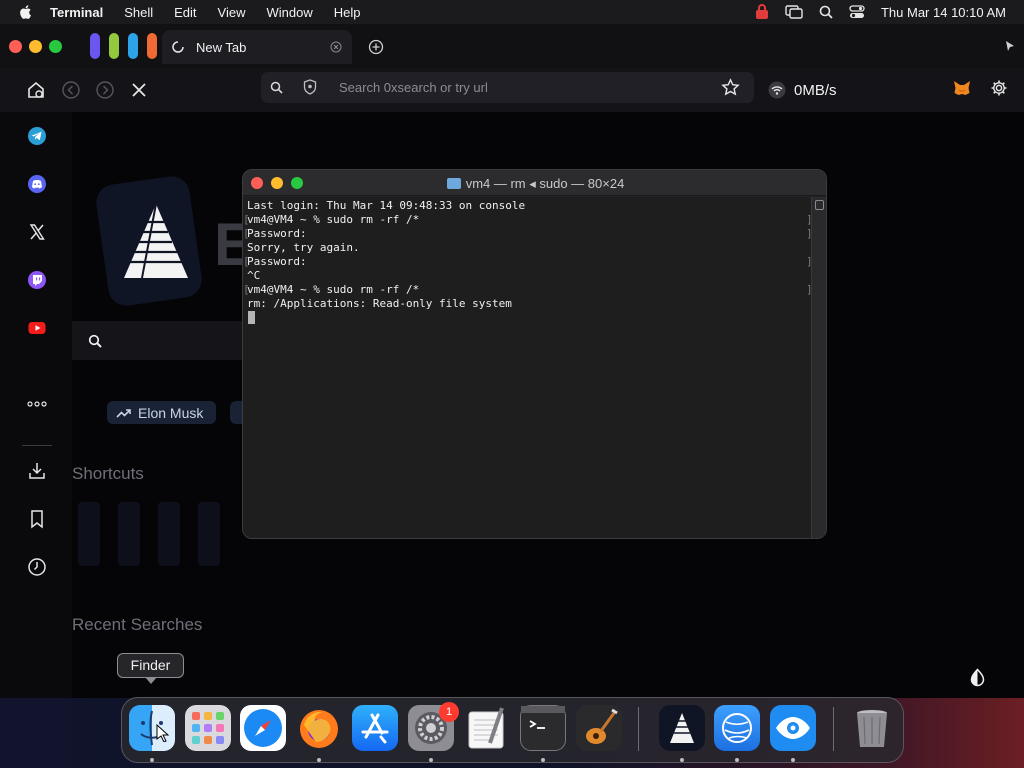 This screenshot has height=768, width=1024. Describe the element at coordinates (105, 90) in the screenshot. I see `forward-icon` at that location.